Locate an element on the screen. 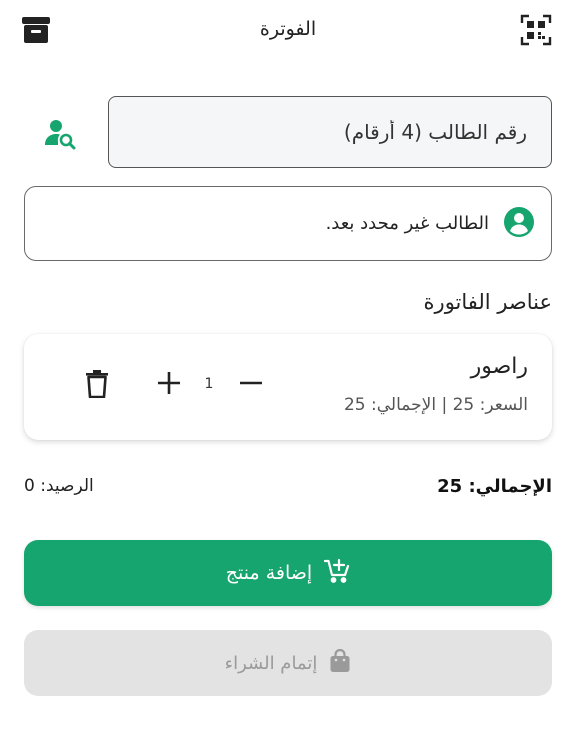  shopping-bag-icon is located at coordinates (340, 663).